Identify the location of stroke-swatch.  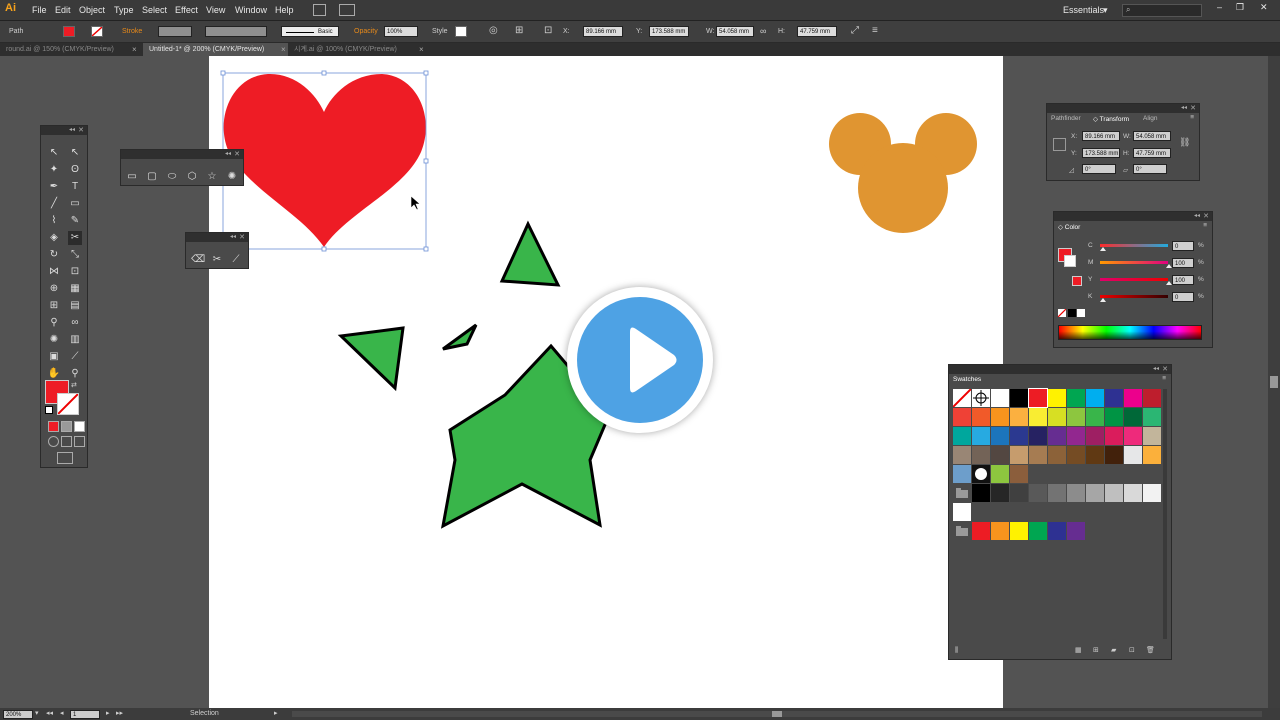
(1070, 261).